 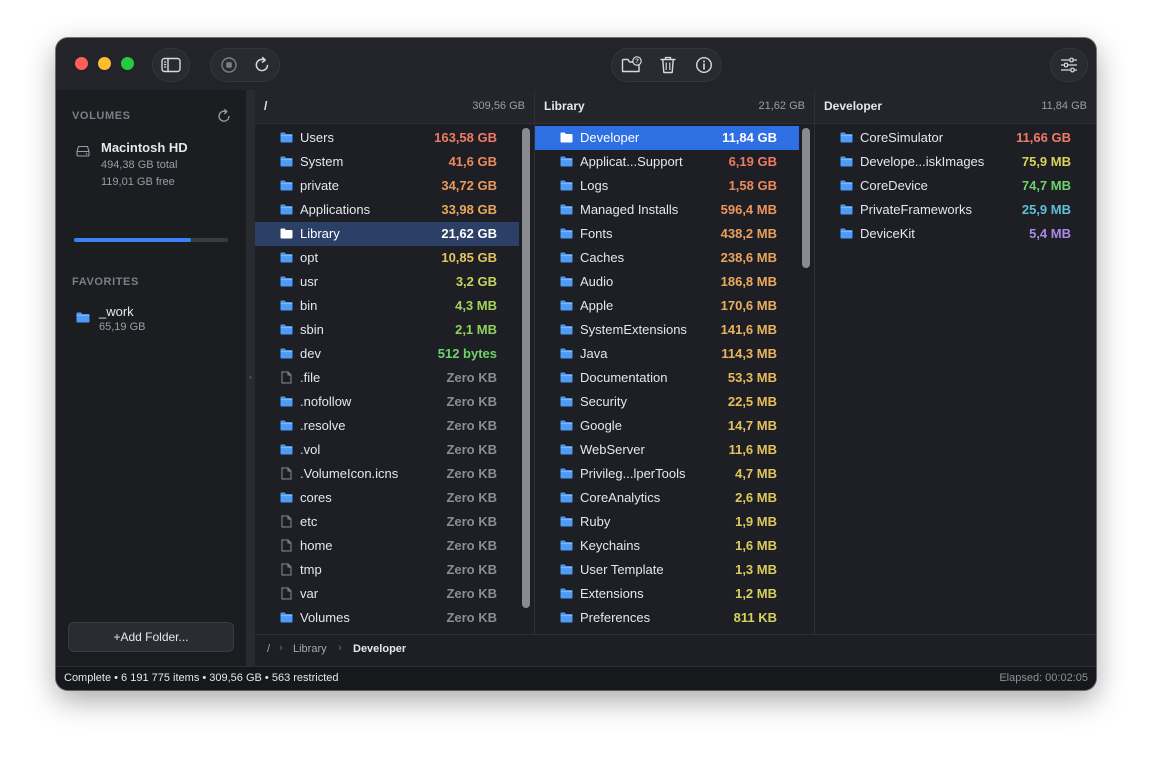 I want to click on settings-group, so click(x=1069, y=65).